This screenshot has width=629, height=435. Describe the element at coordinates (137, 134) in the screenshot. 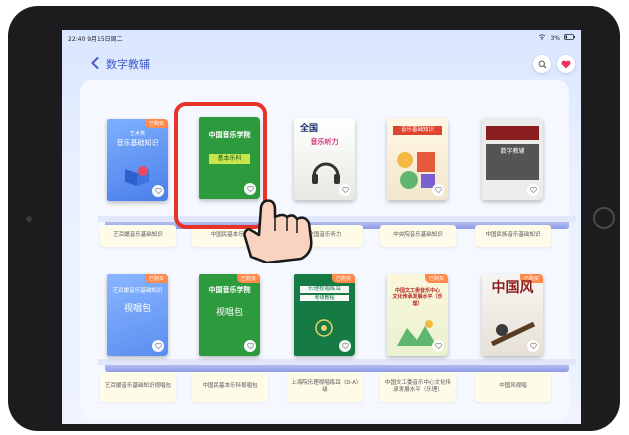

I see `book-cover-subtitle: 艺术类` at that location.